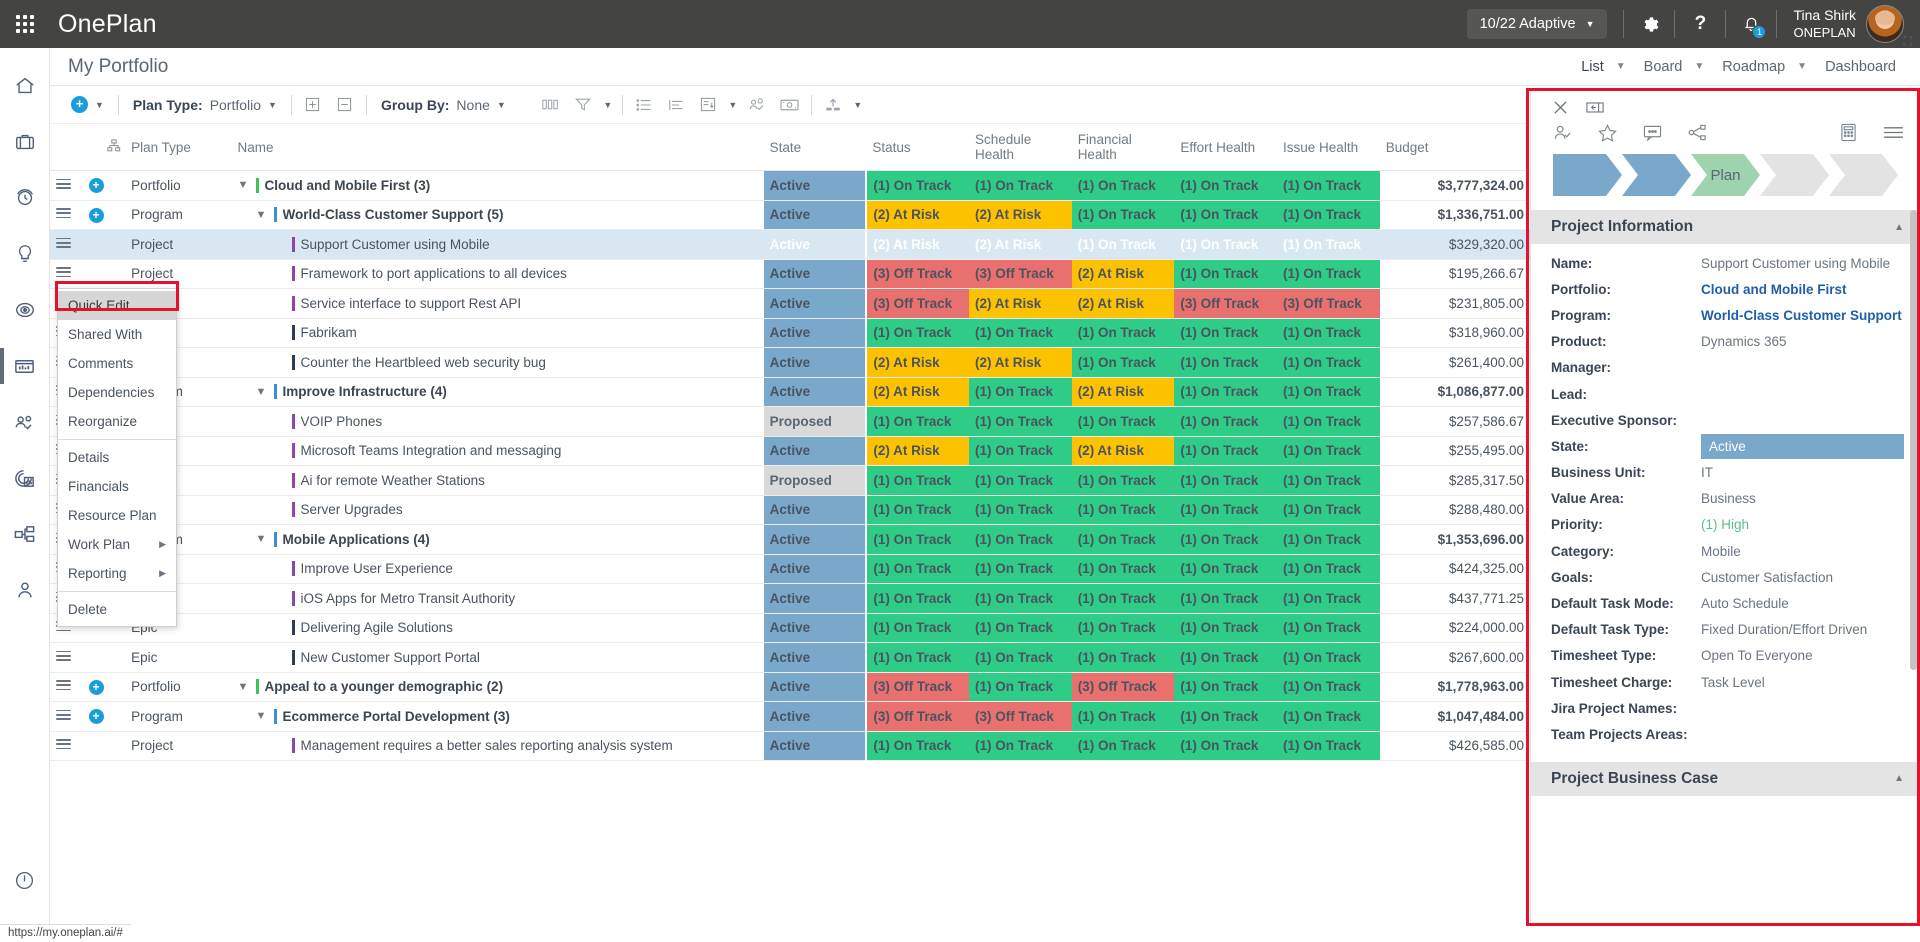 This screenshot has height=942, width=1920. What do you see at coordinates (443, 105) in the screenshot?
I see `group-by-selector: Group By: None ▼` at bounding box center [443, 105].